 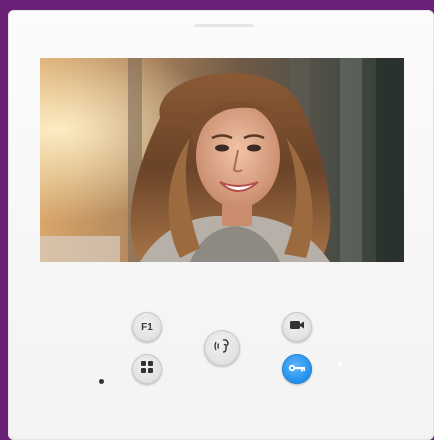 I want to click on grid-icon, so click(x=147, y=369).